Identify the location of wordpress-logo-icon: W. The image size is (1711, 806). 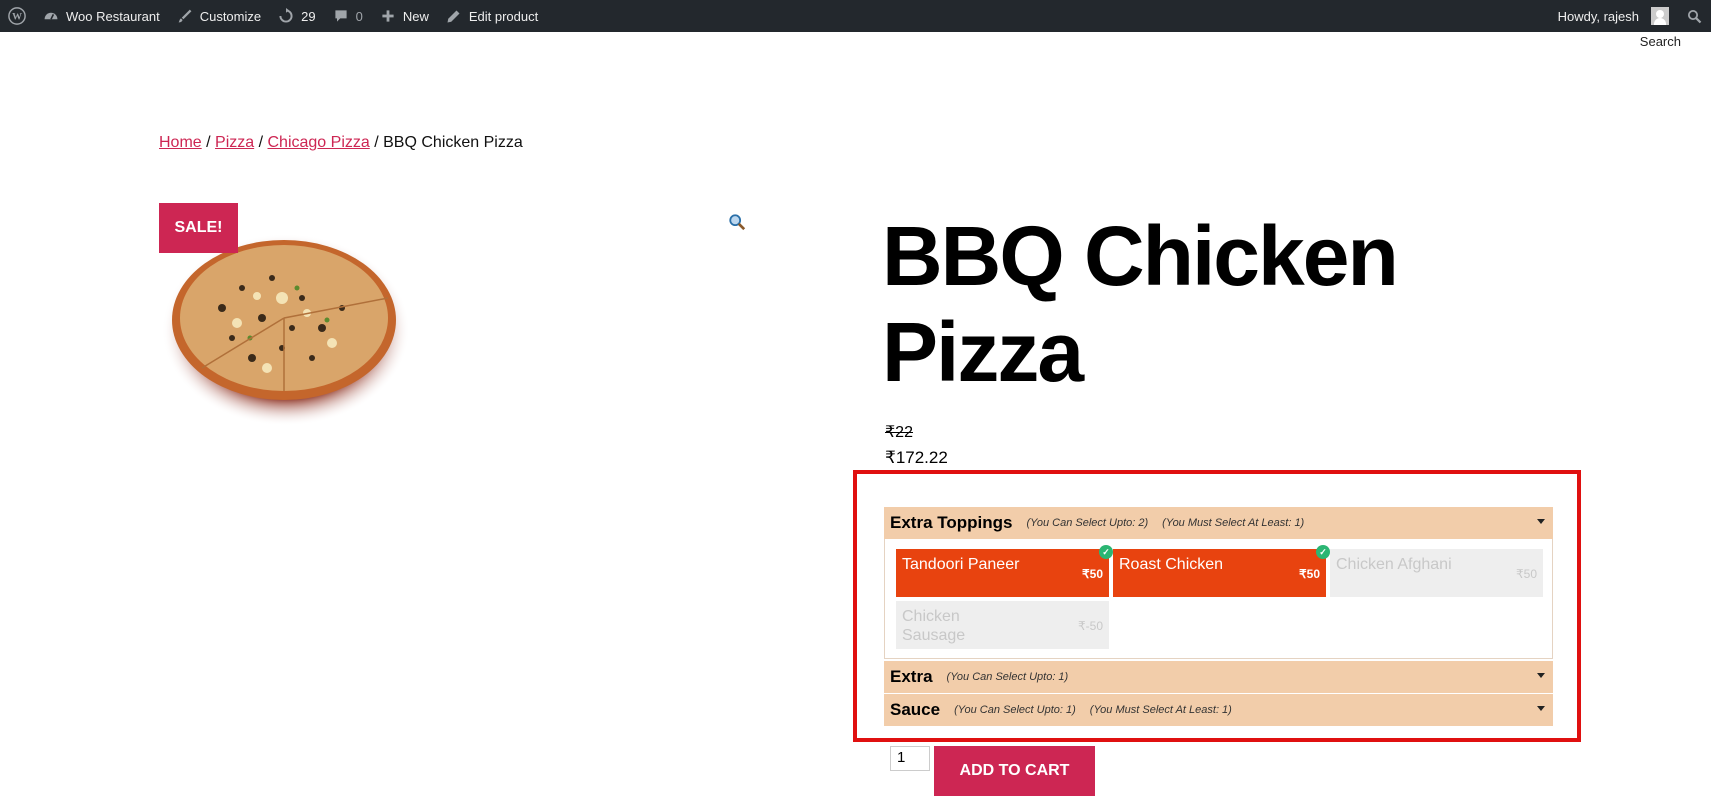
(17, 16).